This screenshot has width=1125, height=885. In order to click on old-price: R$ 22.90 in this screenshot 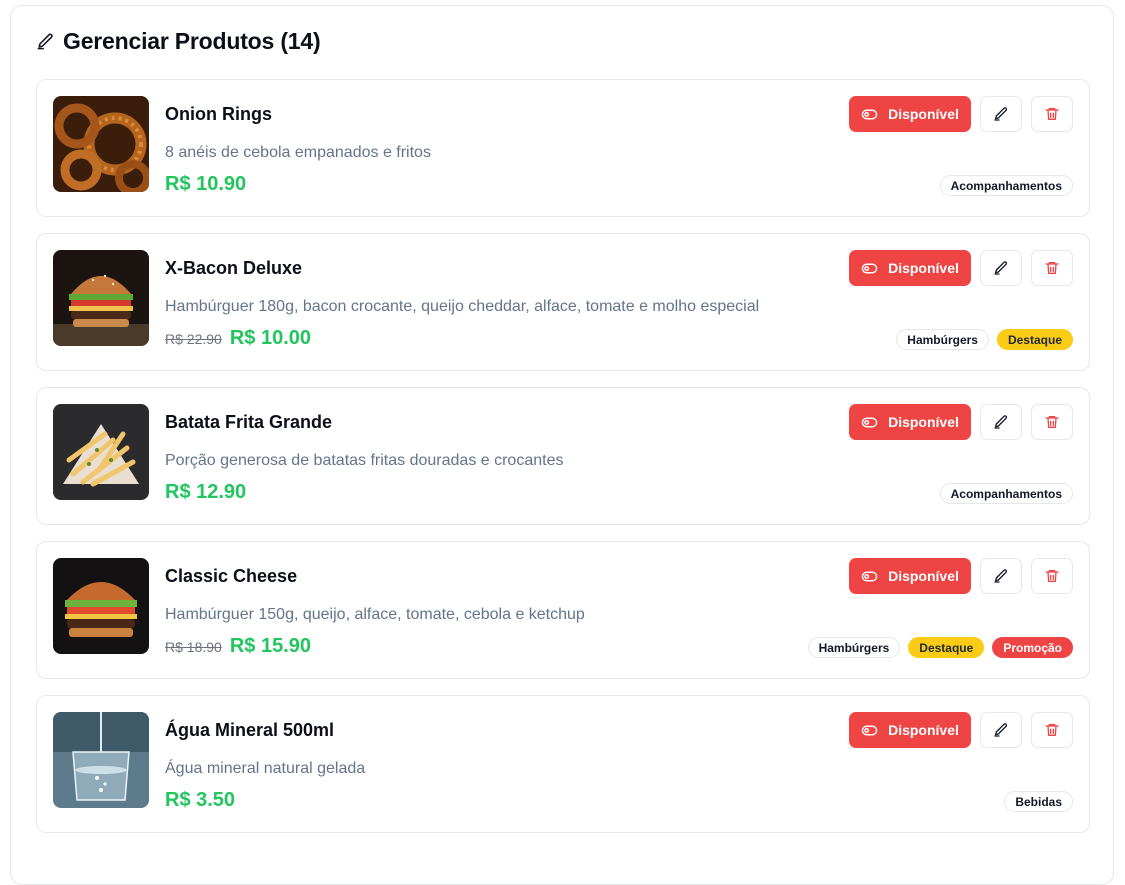, I will do `click(193, 339)`.